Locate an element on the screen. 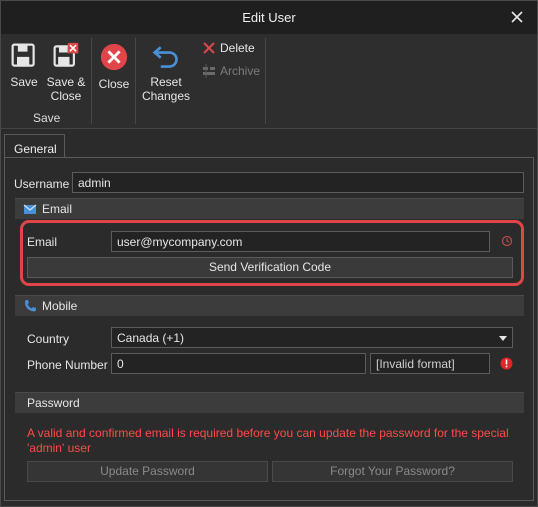  delete-label: Delete is located at coordinates (237, 48).